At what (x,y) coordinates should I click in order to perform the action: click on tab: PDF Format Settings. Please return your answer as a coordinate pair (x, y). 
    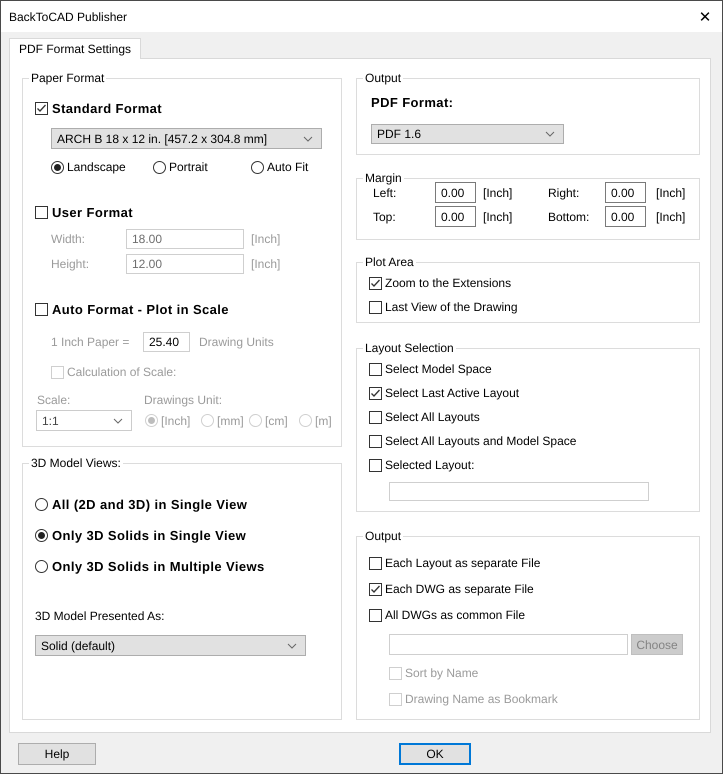
    Looking at the image, I should click on (75, 48).